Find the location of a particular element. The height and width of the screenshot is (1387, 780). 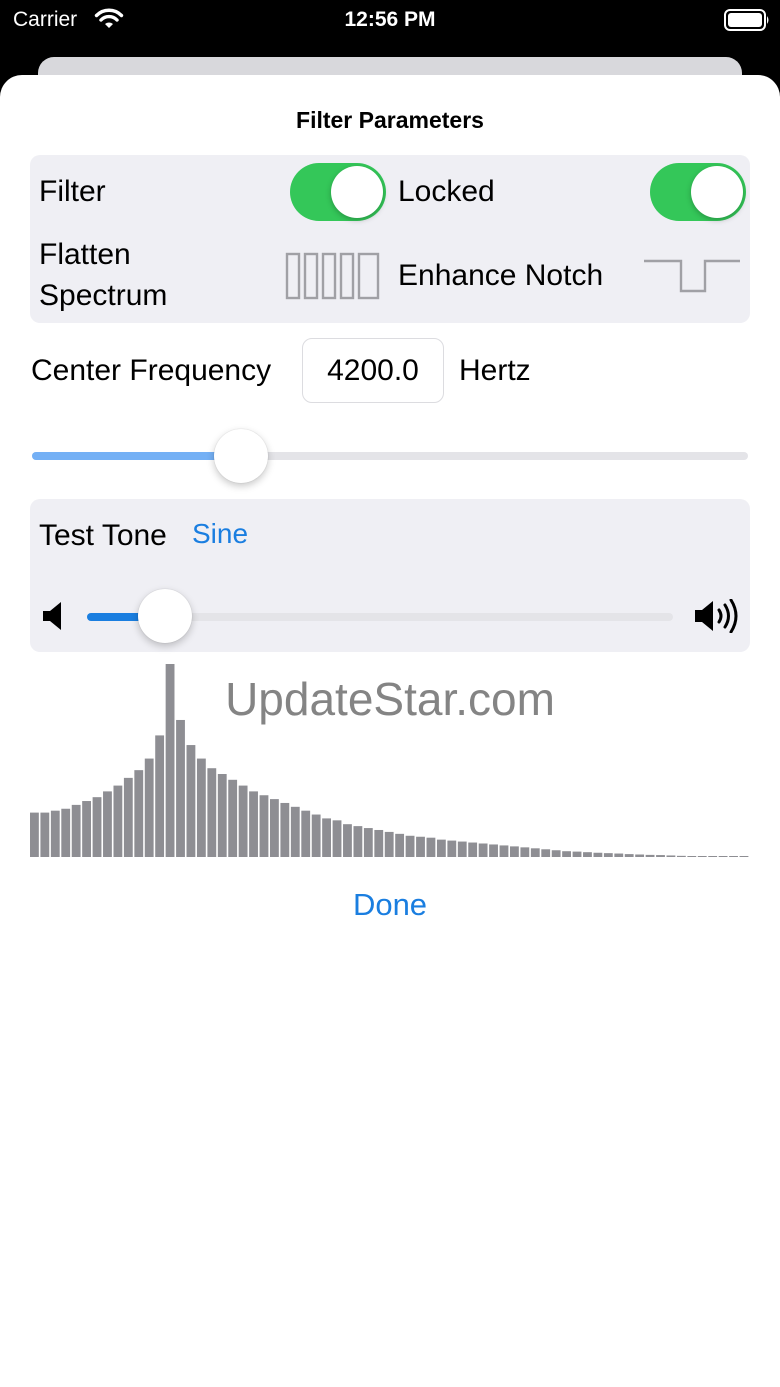

center-frequency-slider-thumb is located at coordinates (241, 456).